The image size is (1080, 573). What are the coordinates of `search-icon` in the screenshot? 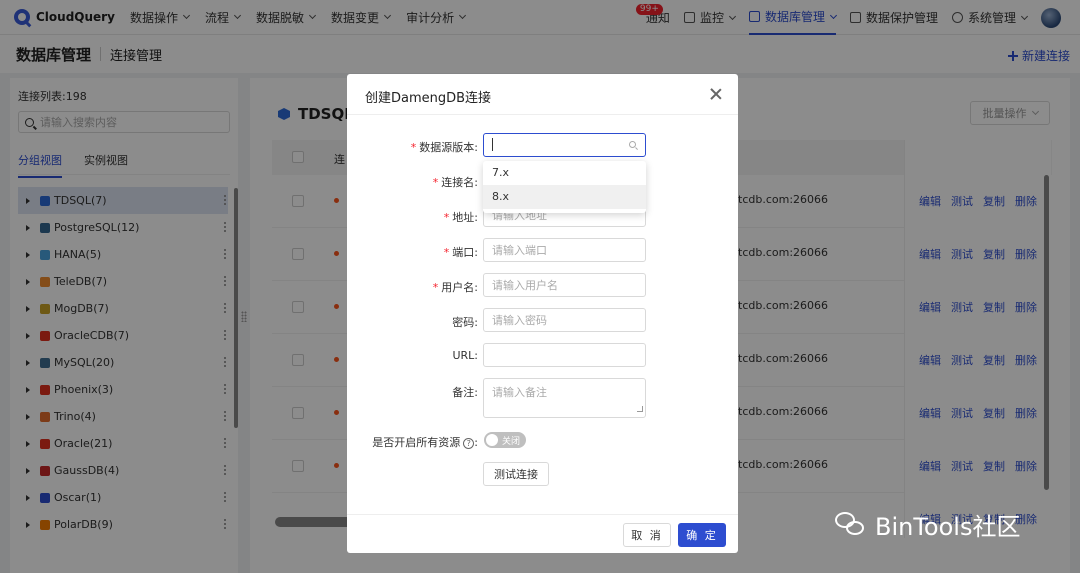 It's located at (632, 144).